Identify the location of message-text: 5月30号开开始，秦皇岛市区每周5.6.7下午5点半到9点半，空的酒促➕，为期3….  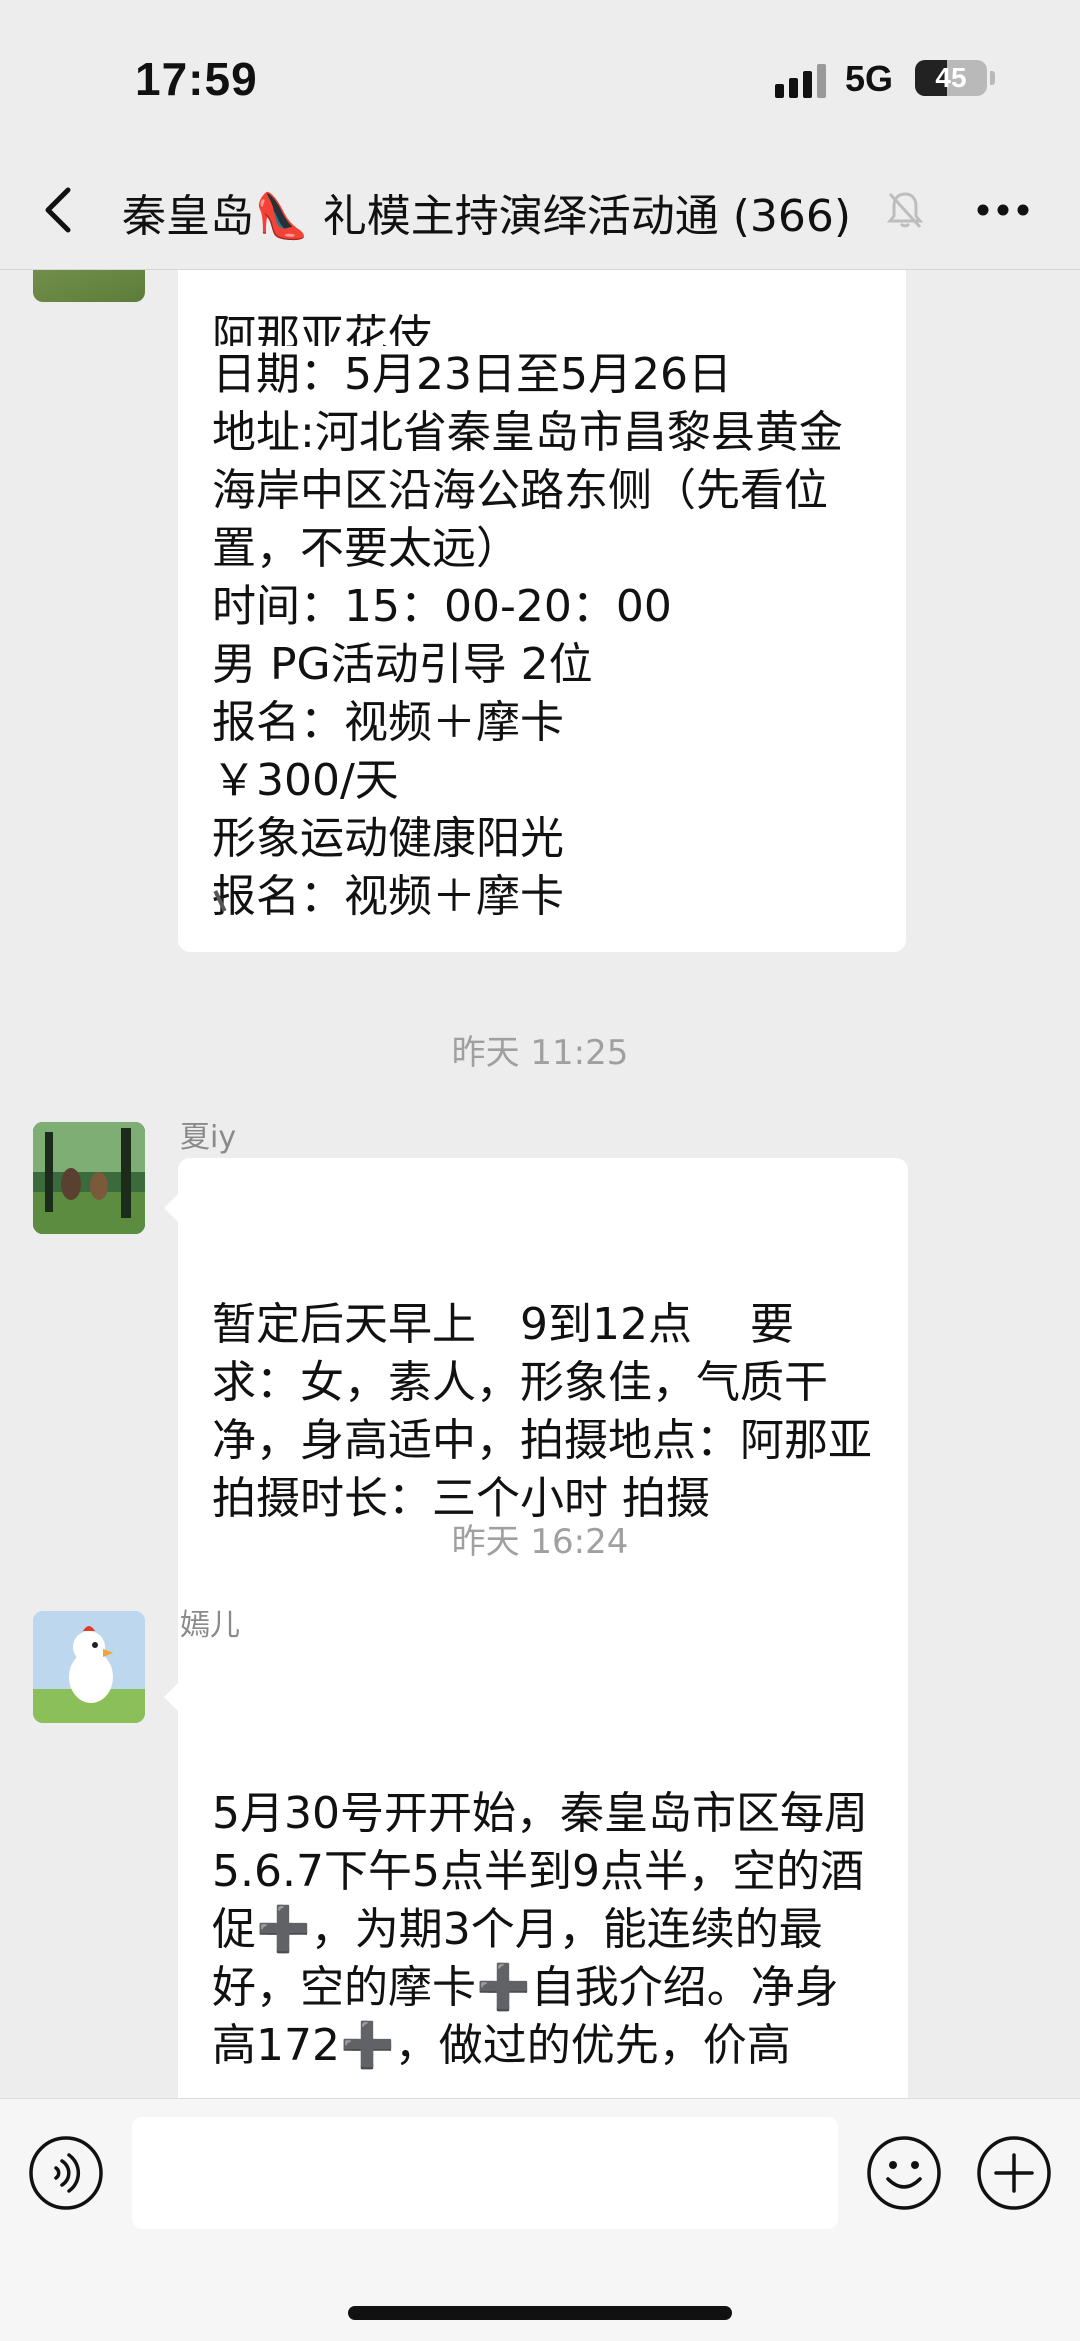
(540, 1929).